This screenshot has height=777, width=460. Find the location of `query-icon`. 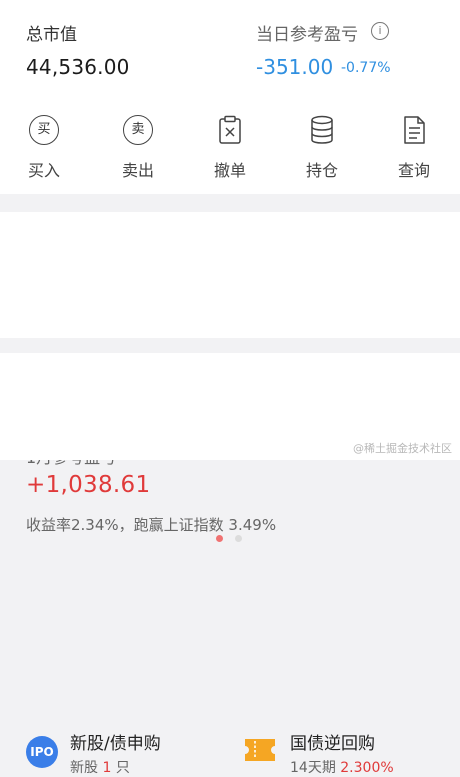

query-icon is located at coordinates (414, 130).